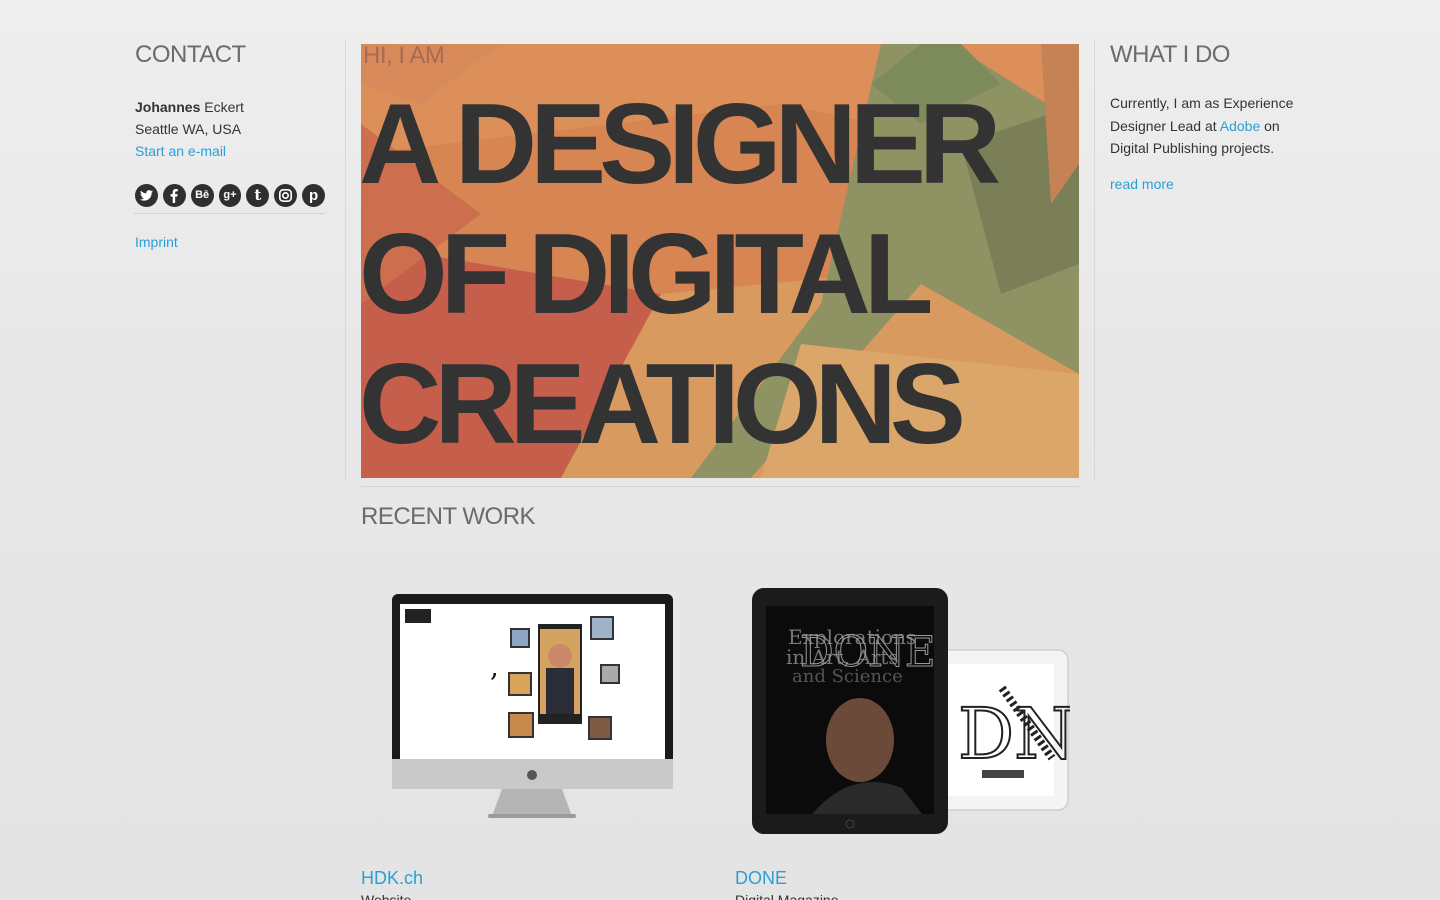 Image resolution: width=1440 pixels, height=900 pixels. I want to click on work-title-done: DONE, so click(761, 878).